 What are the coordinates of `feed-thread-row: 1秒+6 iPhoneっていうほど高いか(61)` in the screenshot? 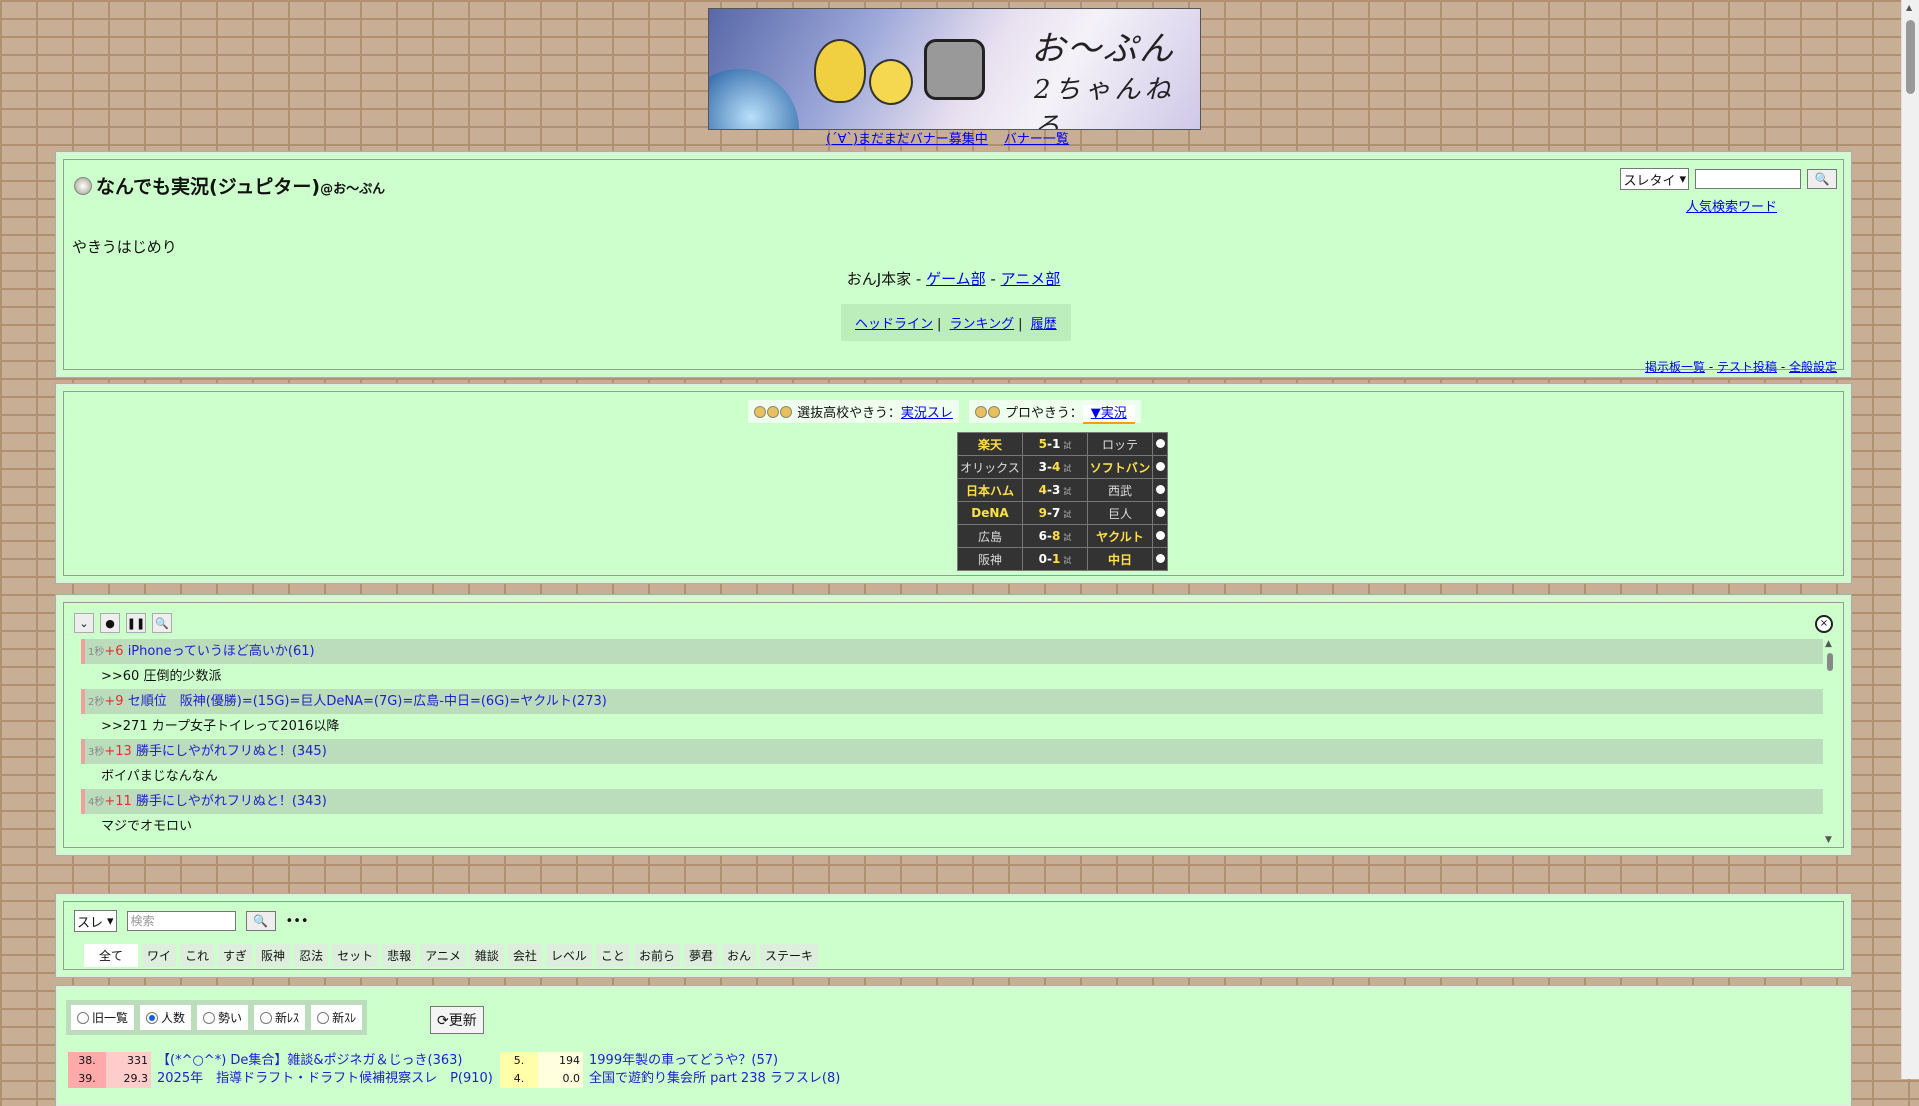 It's located at (952, 651).